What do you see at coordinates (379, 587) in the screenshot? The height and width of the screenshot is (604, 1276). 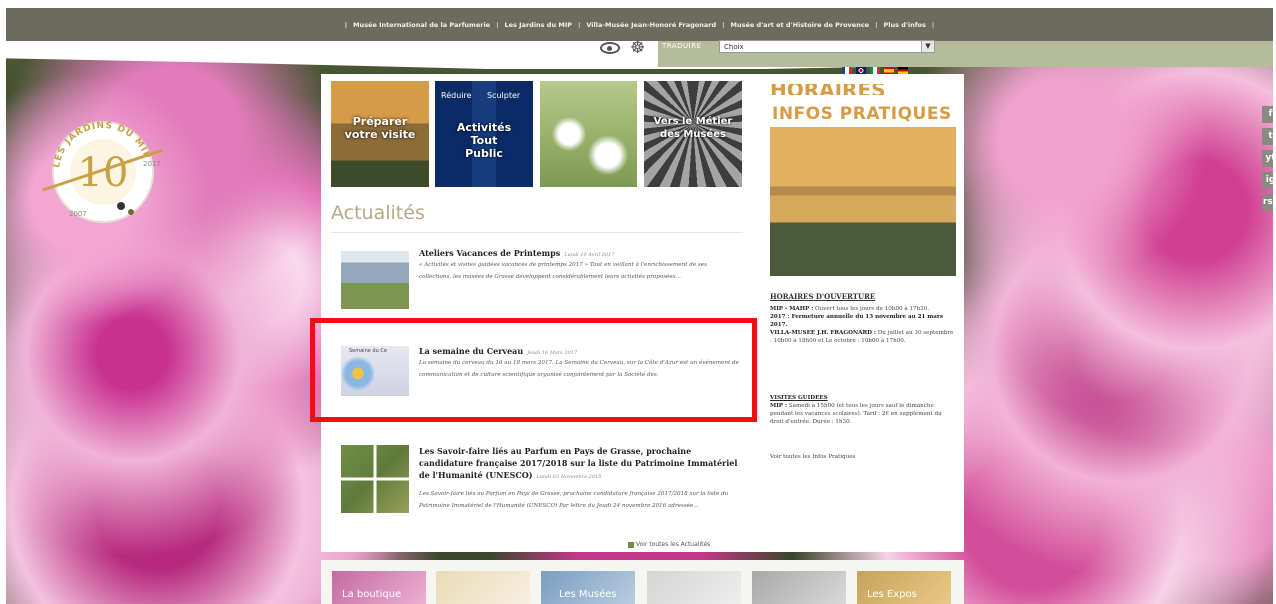 I see `bottom-tile-boutique: La boutique` at bounding box center [379, 587].